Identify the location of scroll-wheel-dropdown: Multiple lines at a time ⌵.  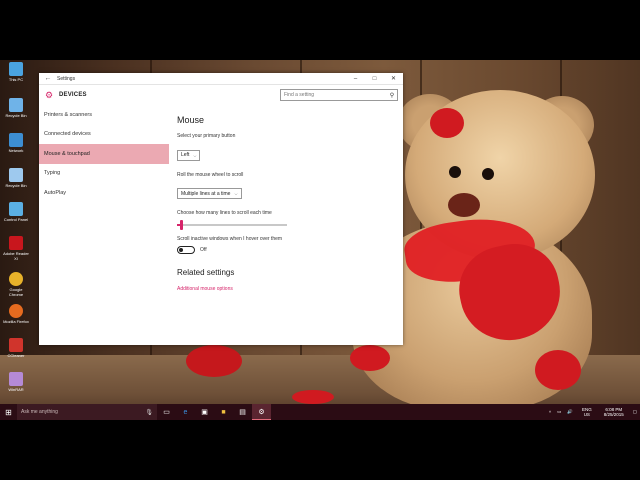
(209, 193).